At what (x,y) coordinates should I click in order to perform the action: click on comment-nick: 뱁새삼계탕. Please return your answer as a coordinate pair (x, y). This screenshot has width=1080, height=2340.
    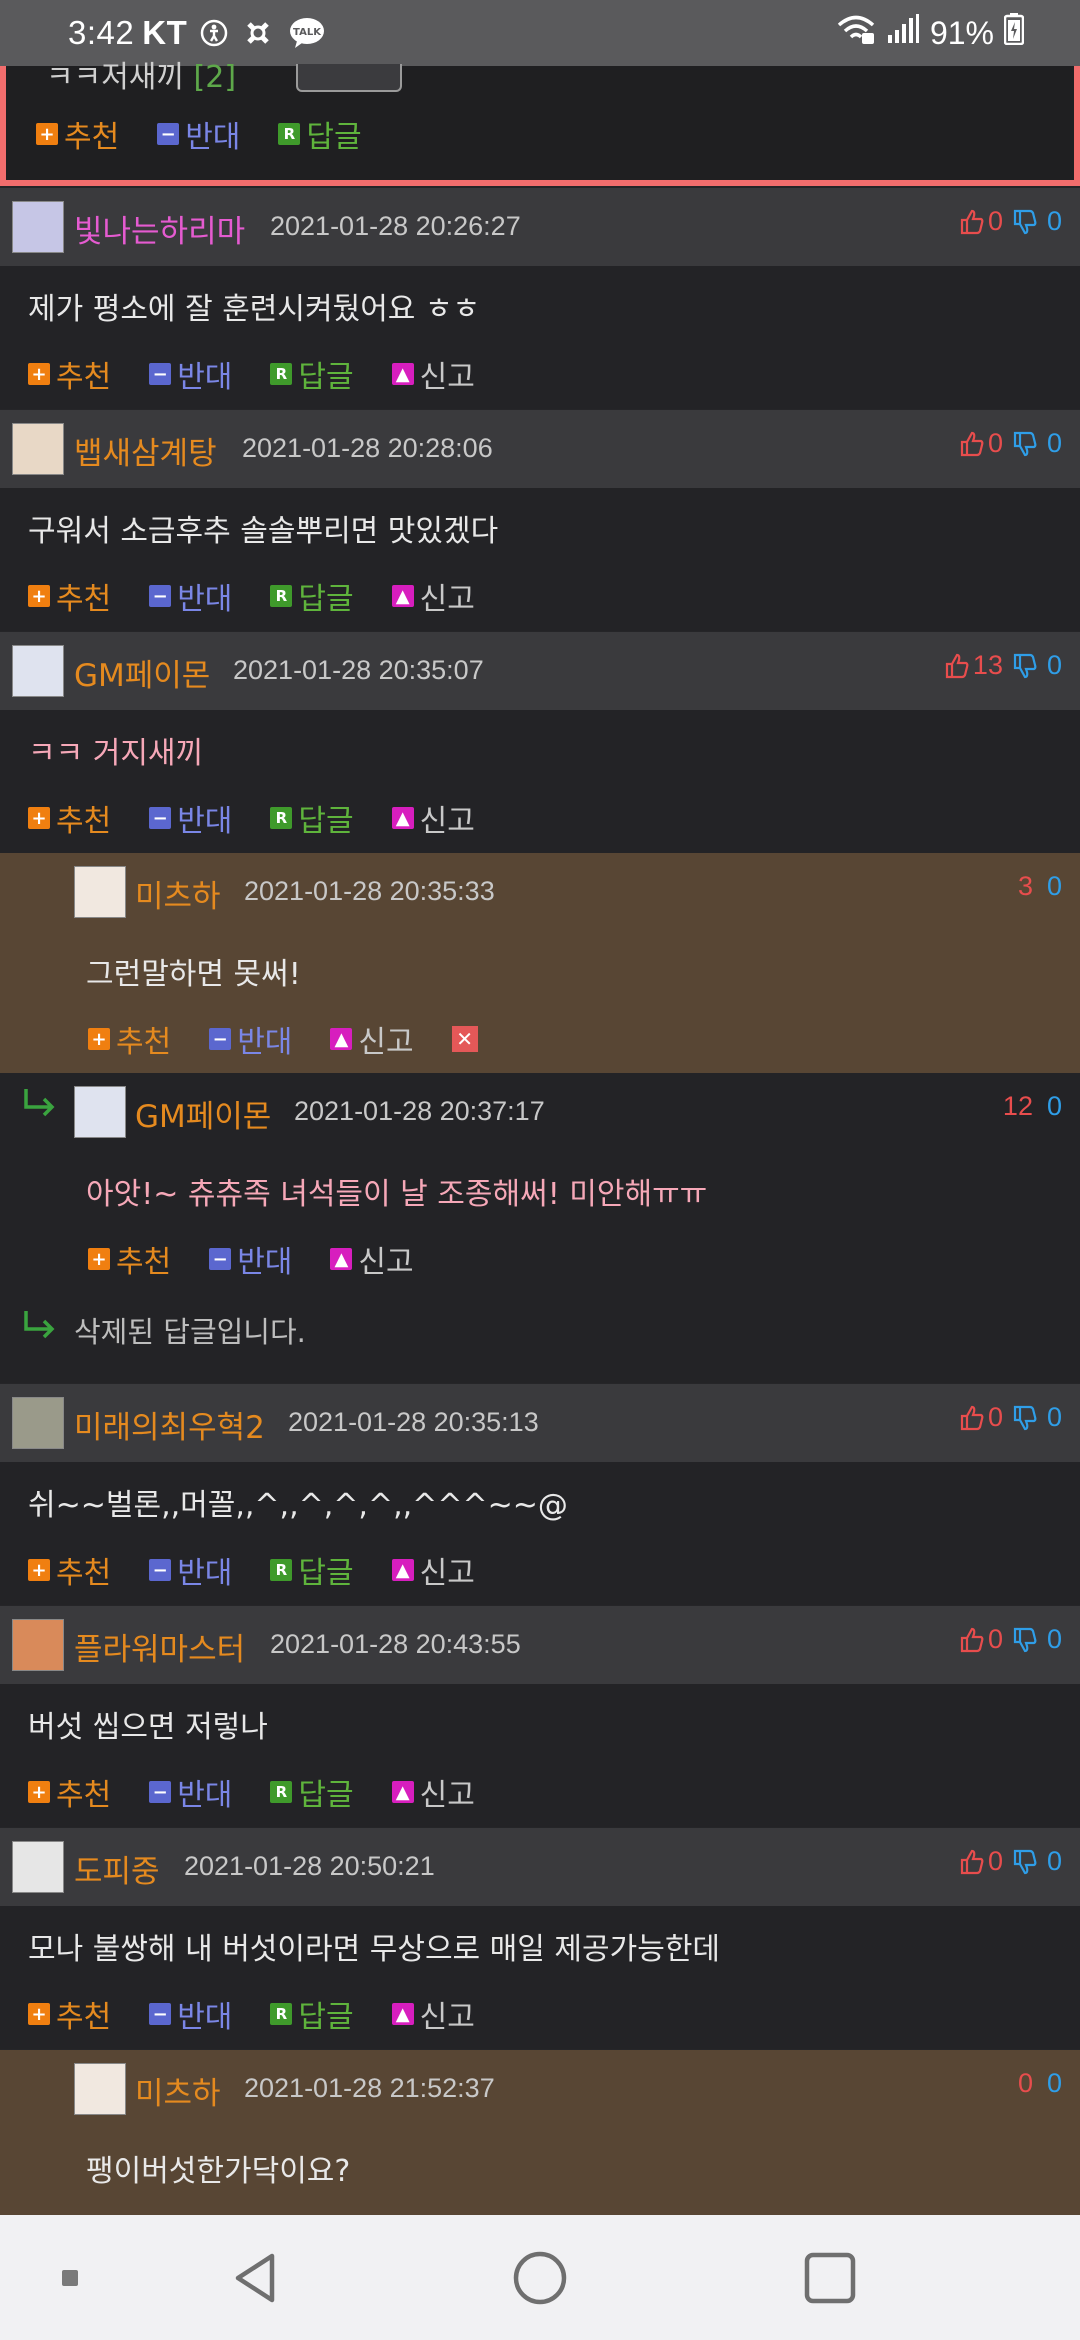
    Looking at the image, I should click on (145, 450).